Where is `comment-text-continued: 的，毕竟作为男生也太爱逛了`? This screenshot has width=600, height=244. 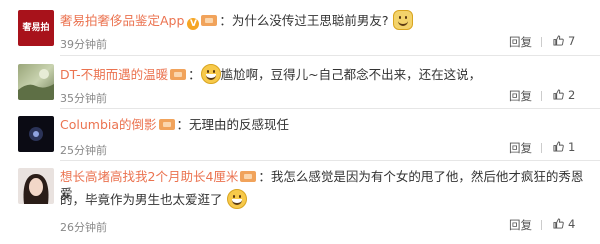
comment-text-continued: 的，毕竟作为男生也太爱逛了 is located at coordinates (141, 199).